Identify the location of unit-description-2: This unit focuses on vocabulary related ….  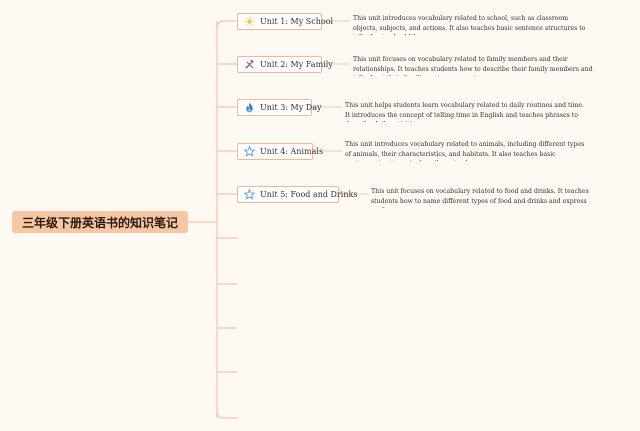
(473, 66).